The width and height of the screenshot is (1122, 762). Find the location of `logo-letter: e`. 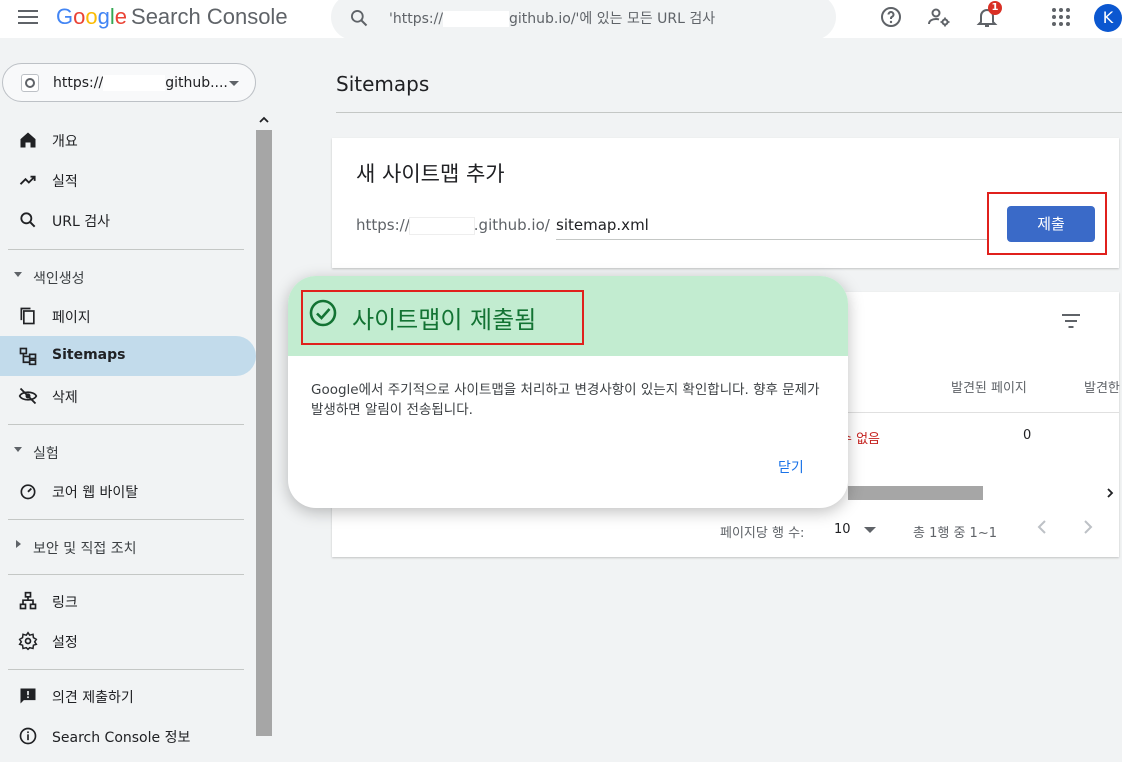

logo-letter: e is located at coordinates (121, 16).